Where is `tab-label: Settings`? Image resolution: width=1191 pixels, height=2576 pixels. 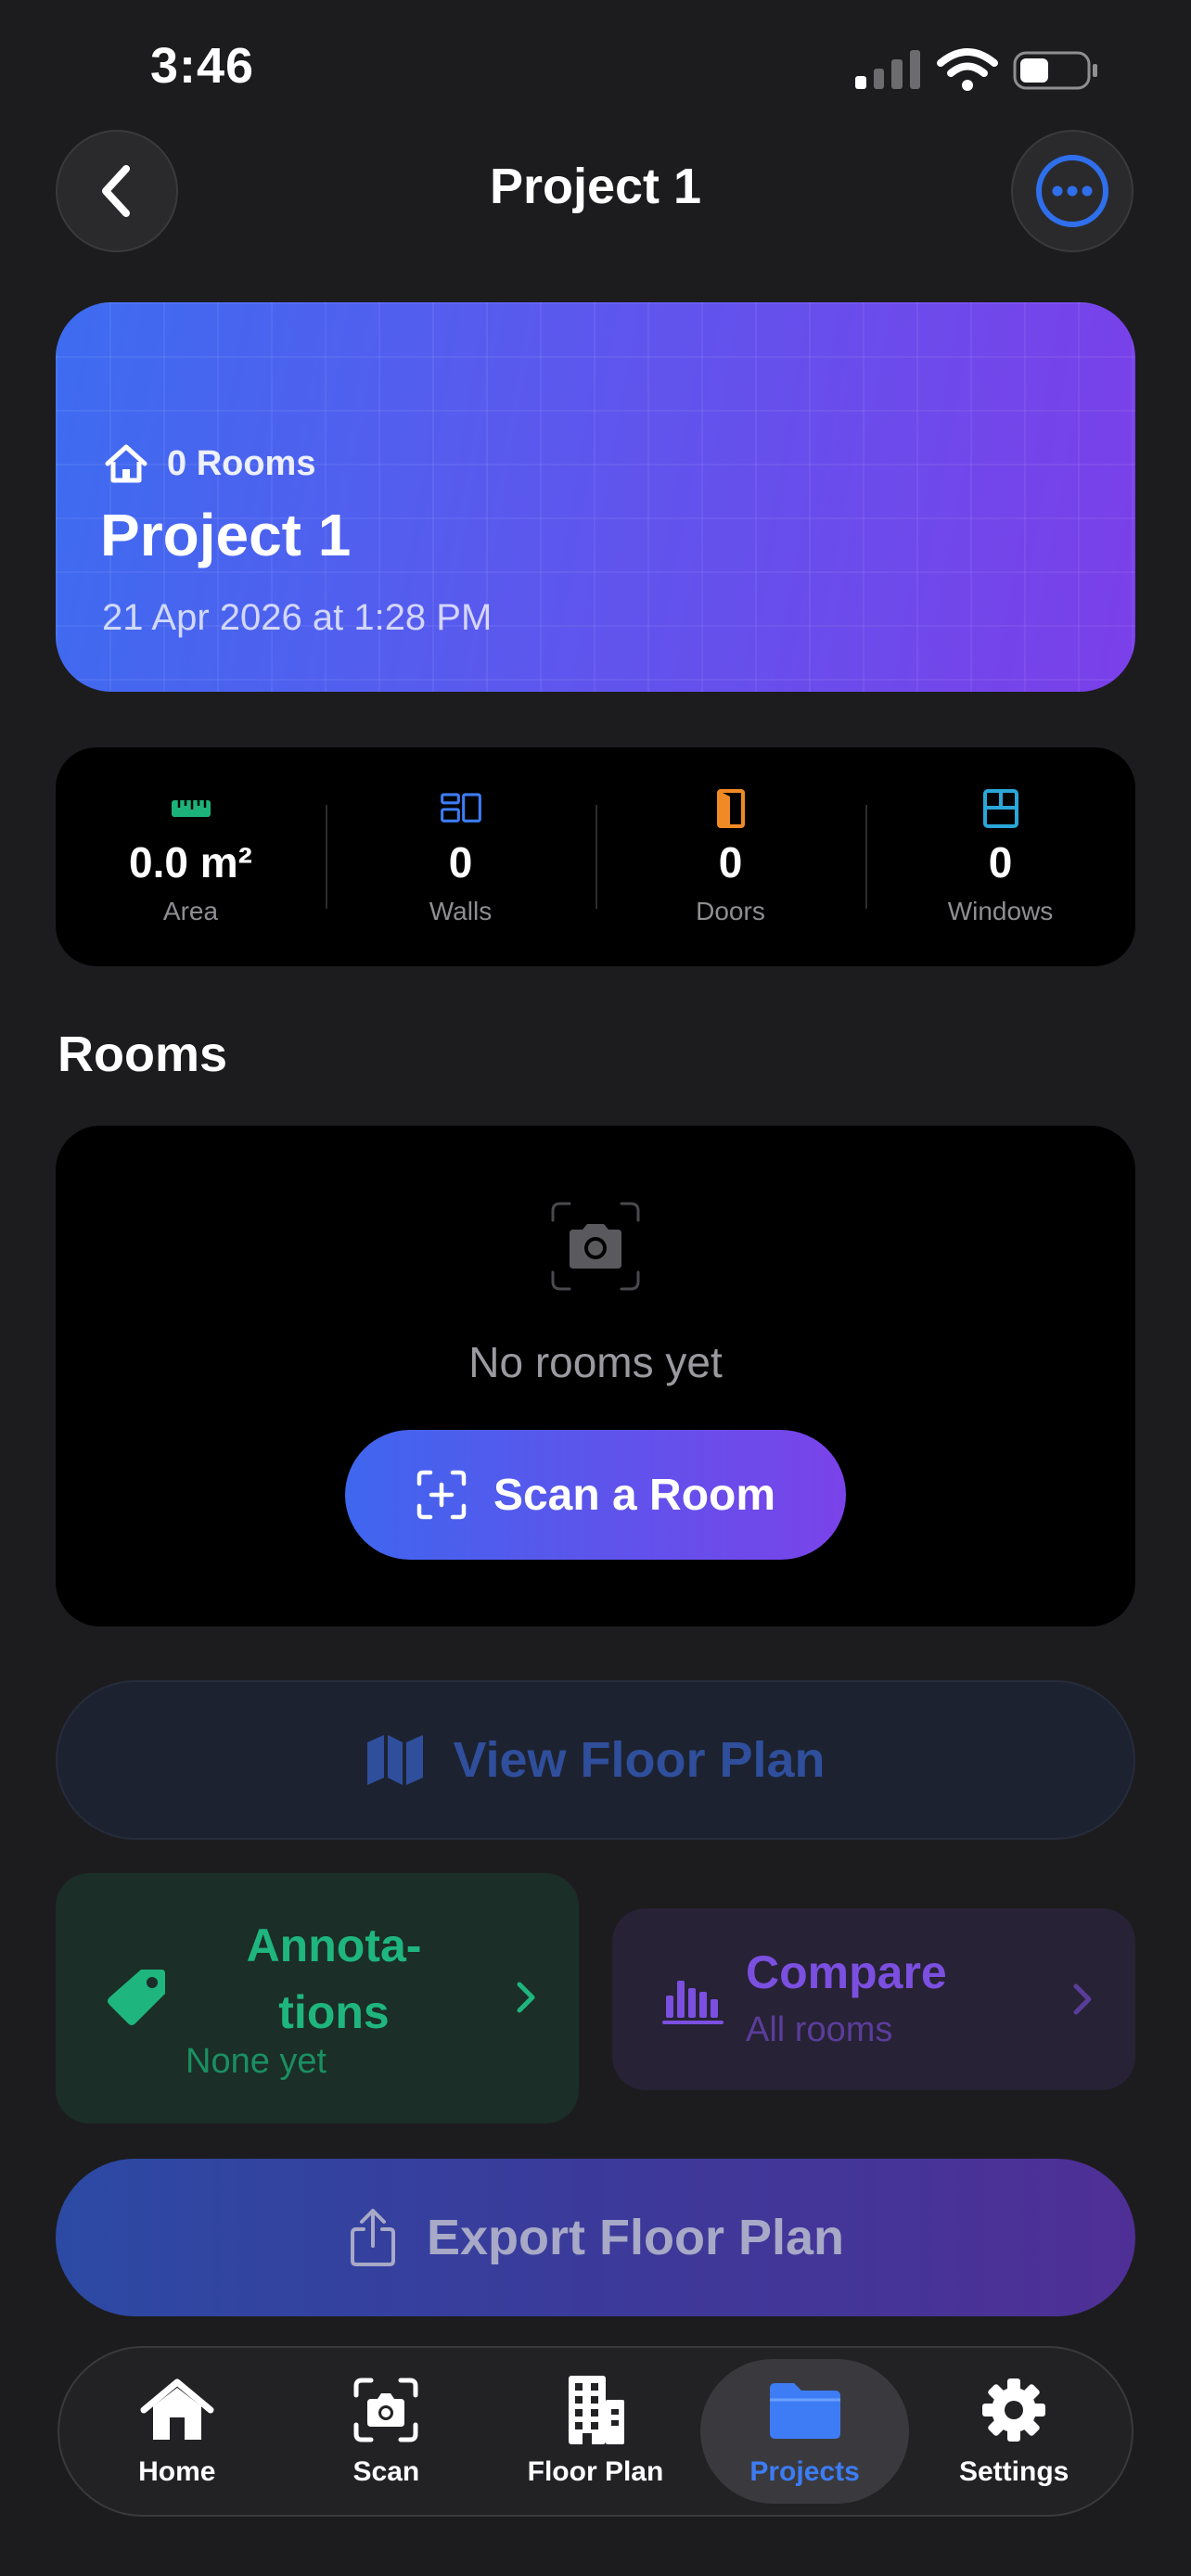
tab-label: Settings is located at coordinates (1014, 2472).